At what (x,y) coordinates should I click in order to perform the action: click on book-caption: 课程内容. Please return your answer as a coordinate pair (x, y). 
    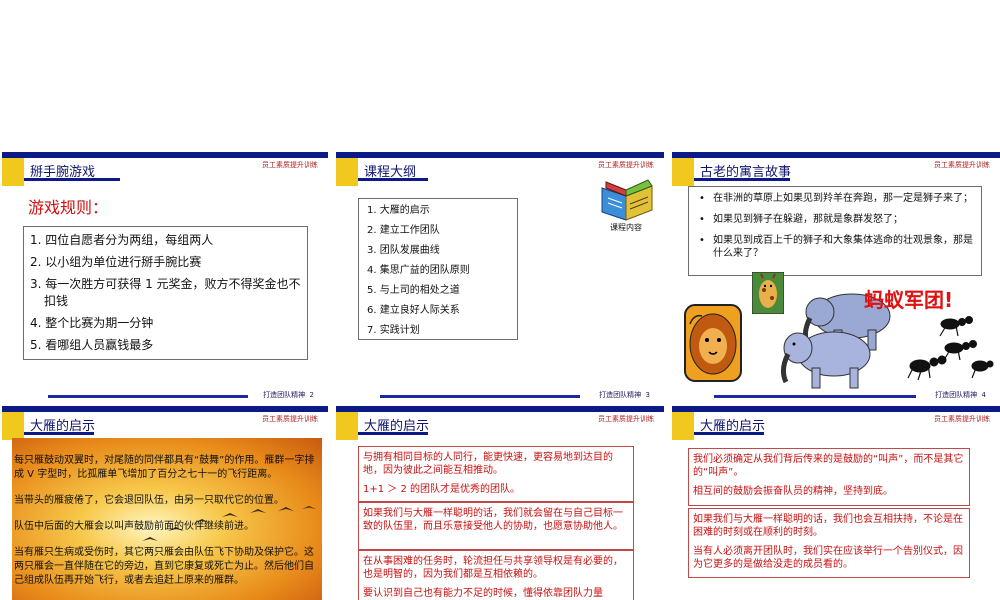
    Looking at the image, I should click on (626, 227).